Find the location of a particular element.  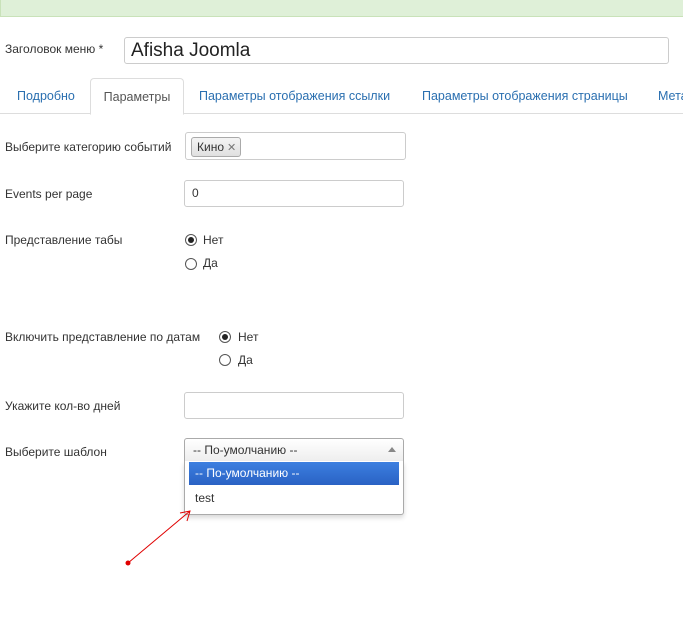

annotation-arrow-dot is located at coordinates (128, 563).